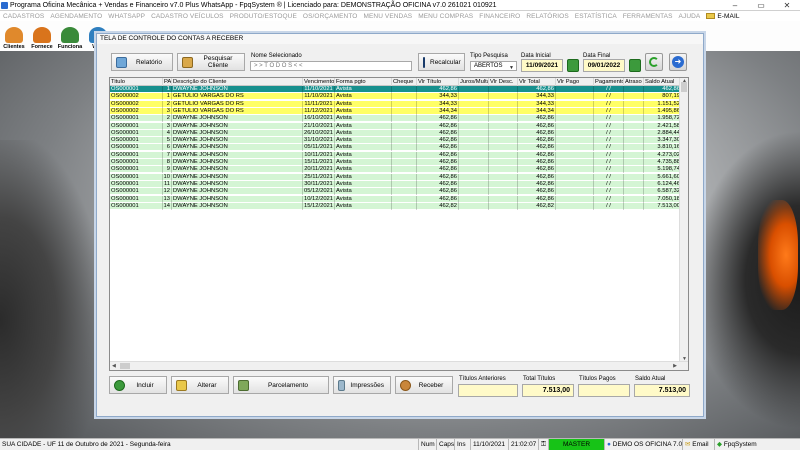  What do you see at coordinates (675, 366) in the screenshot?
I see `scroll-right-icon: ▶` at bounding box center [675, 366].